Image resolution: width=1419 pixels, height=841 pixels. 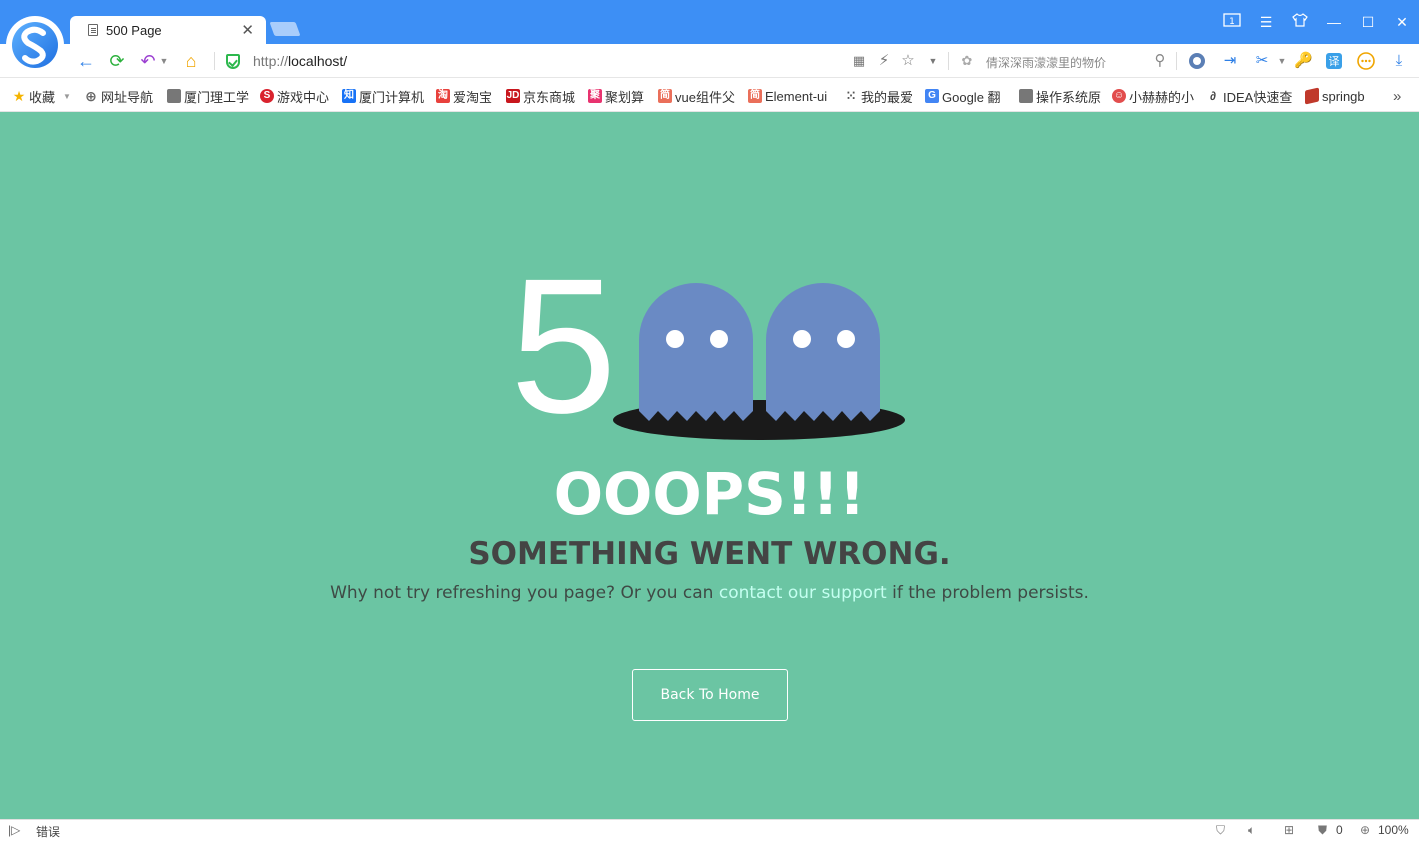 What do you see at coordinates (1393, 830) in the screenshot?
I see `zoom-level: 100%` at bounding box center [1393, 830].